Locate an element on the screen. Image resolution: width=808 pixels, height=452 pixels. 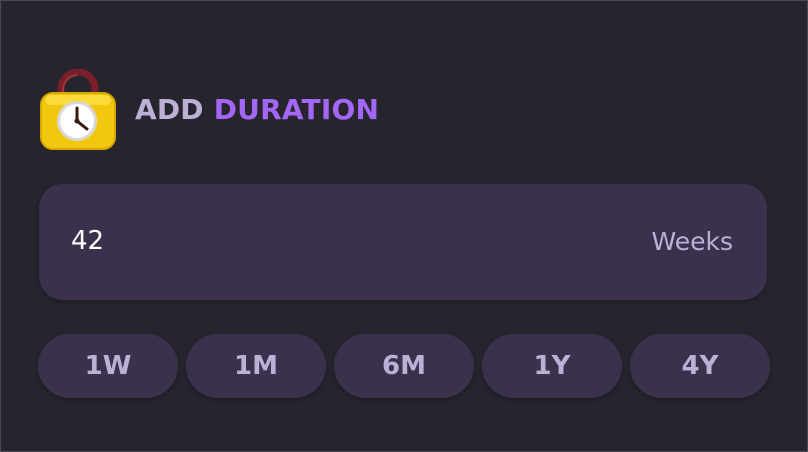
preset-1w-button: 1W is located at coordinates (108, 366).